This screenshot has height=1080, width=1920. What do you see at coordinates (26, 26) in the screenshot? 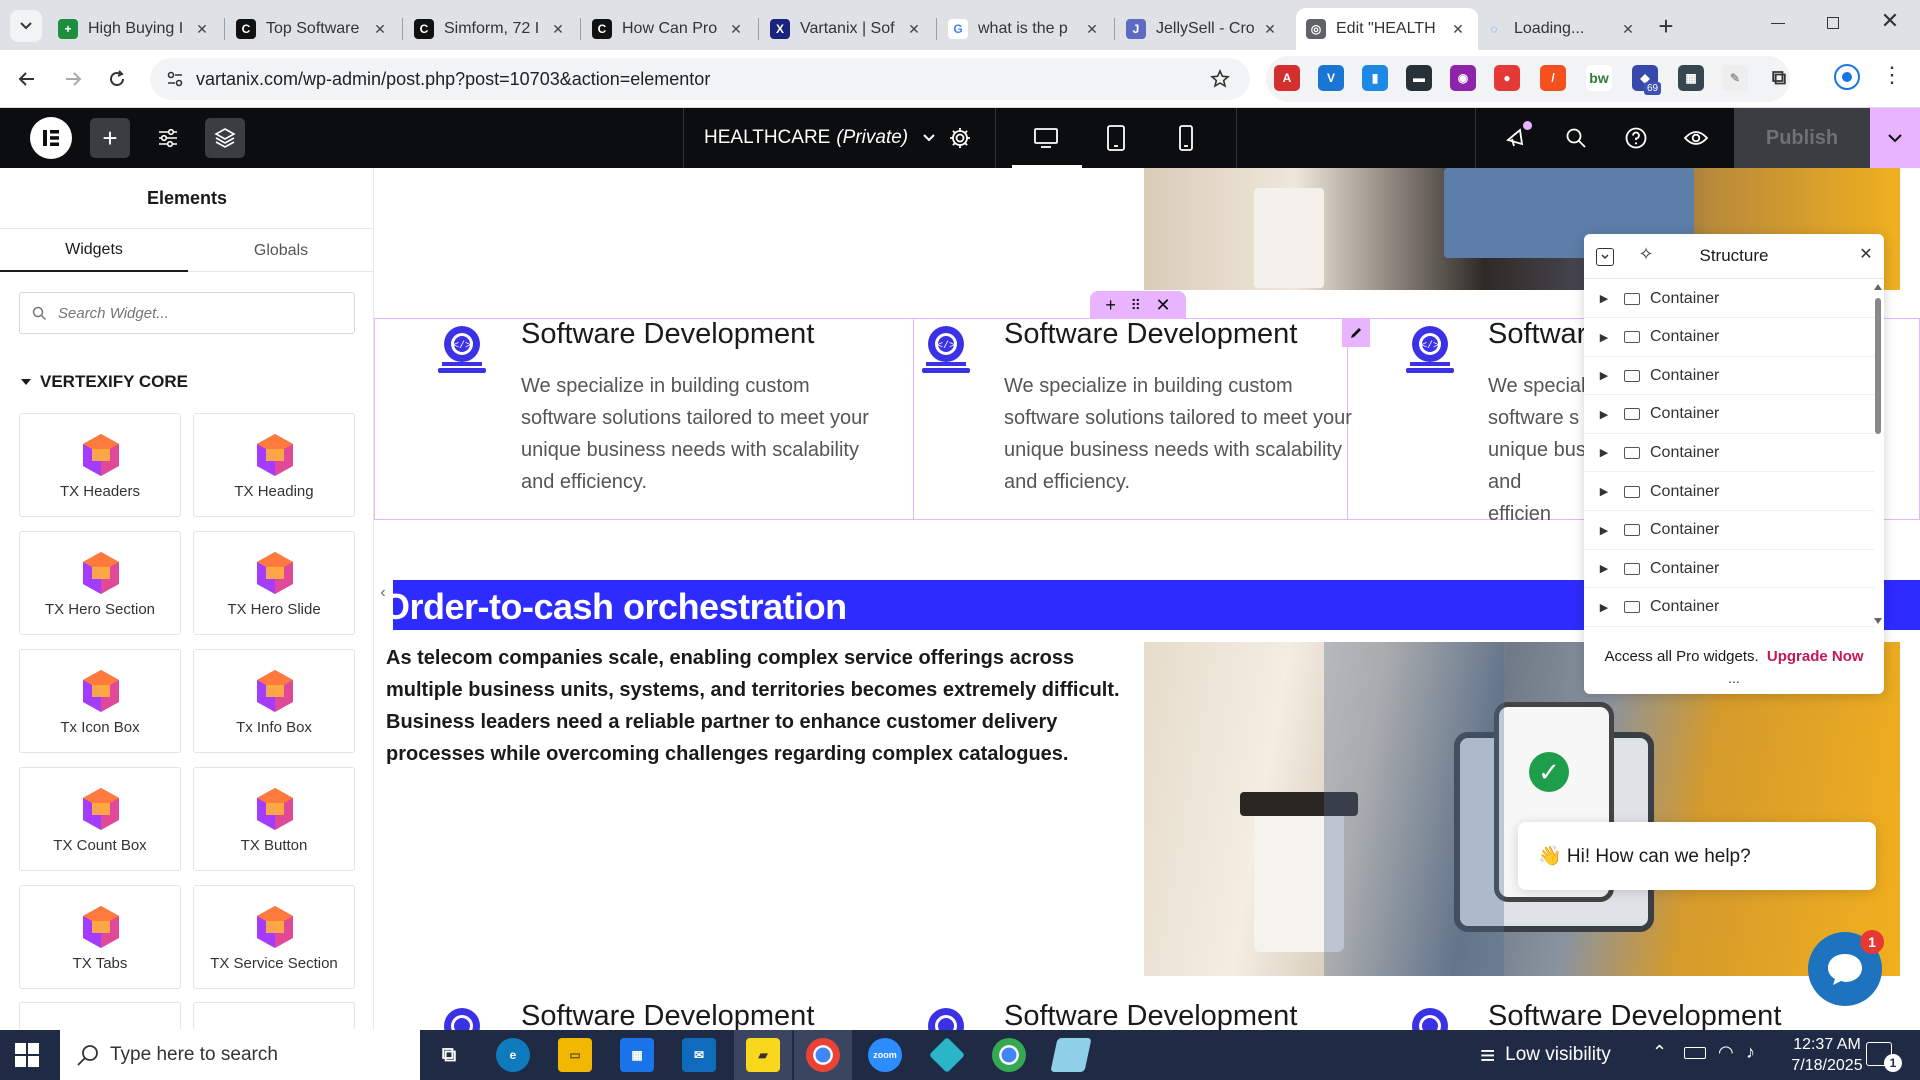
I see `tab-search-button` at bounding box center [26, 26].